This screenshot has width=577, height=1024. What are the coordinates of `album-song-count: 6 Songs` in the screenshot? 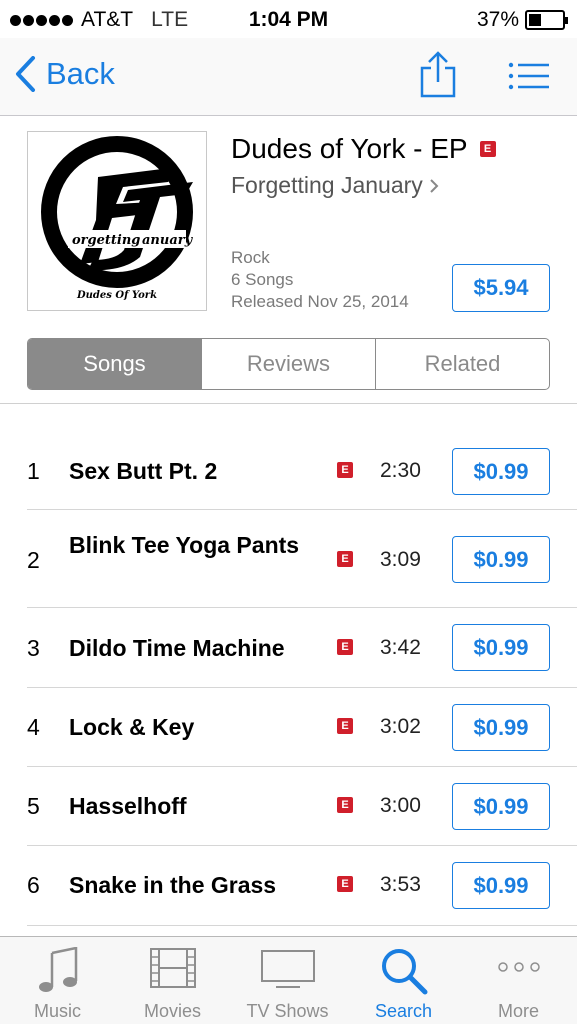 It's located at (262, 279).